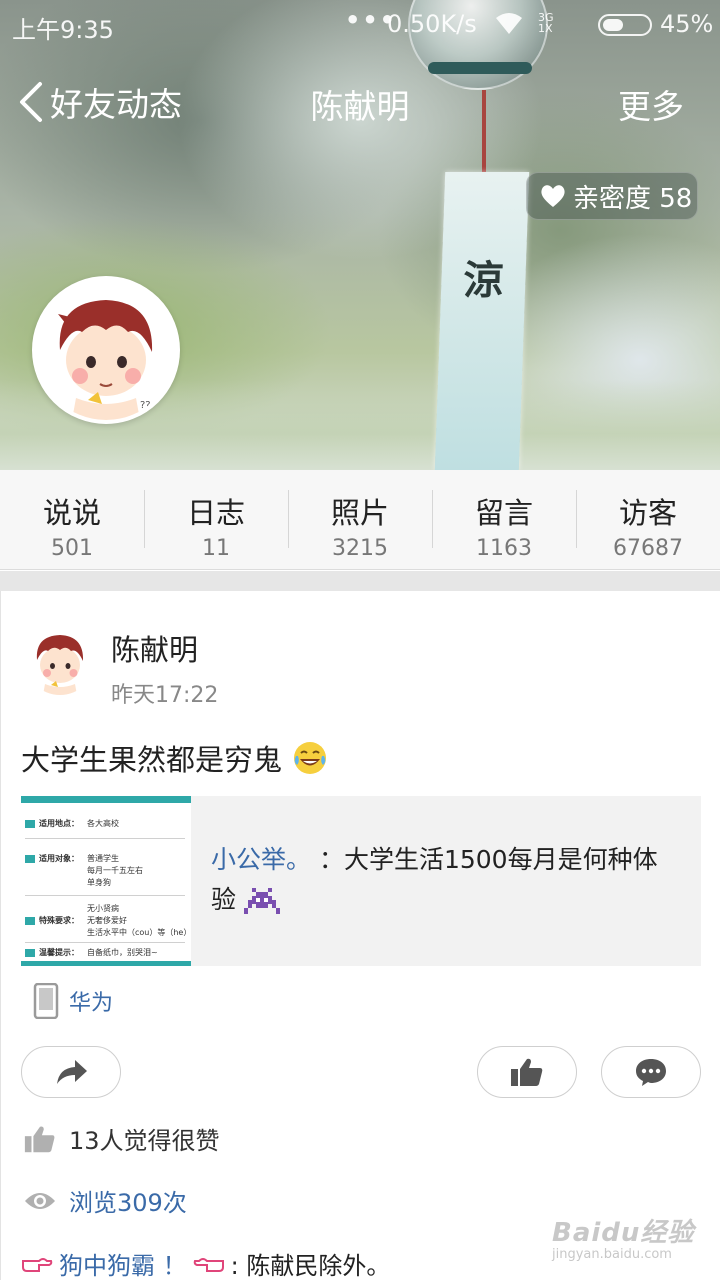  I want to click on profile-stats: 说说 501 日志 11 照片 3215 留言 1163 访客 67687, so click(360, 520).